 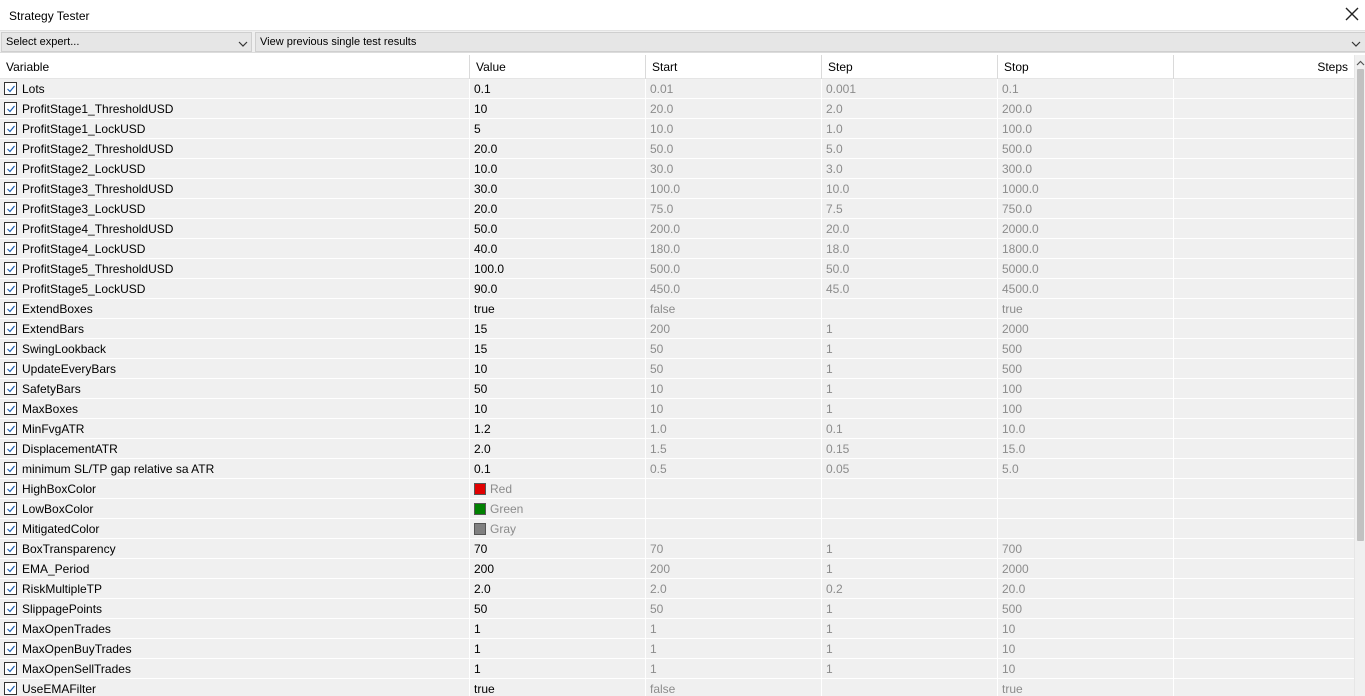 What do you see at coordinates (1086, 67) in the screenshot?
I see `column-header-stop: Stop` at bounding box center [1086, 67].